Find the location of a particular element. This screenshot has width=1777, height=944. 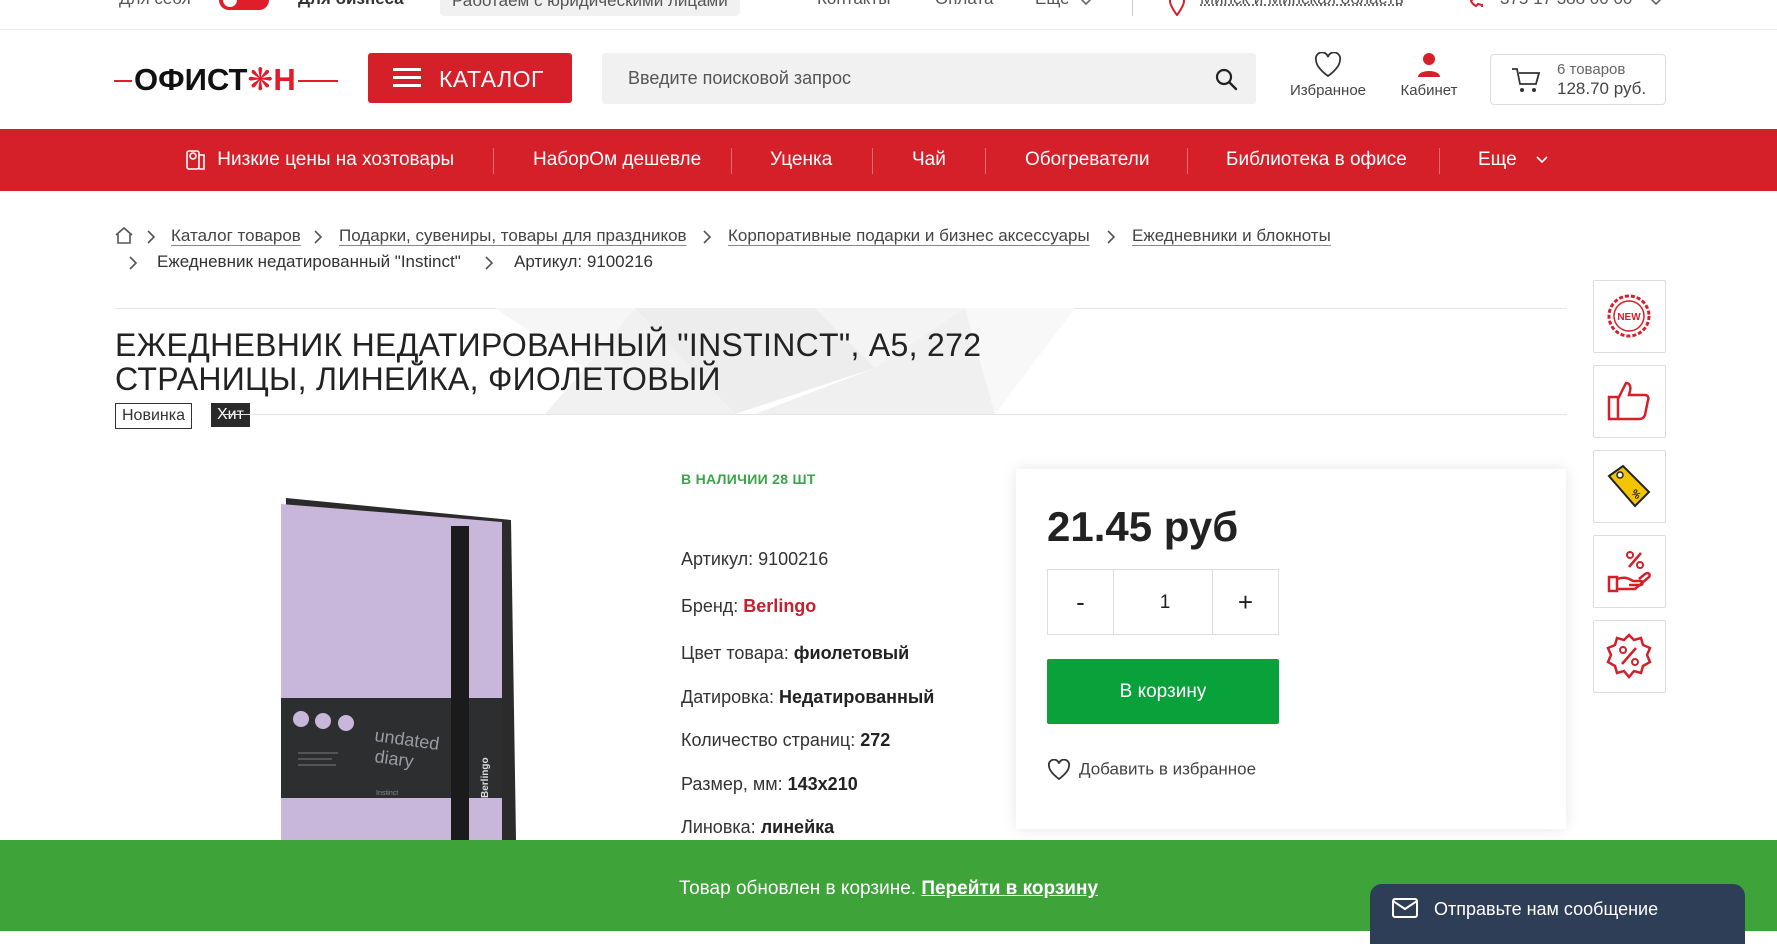

go-to-cart-link: Перейти в корзину is located at coordinates (1009, 888).